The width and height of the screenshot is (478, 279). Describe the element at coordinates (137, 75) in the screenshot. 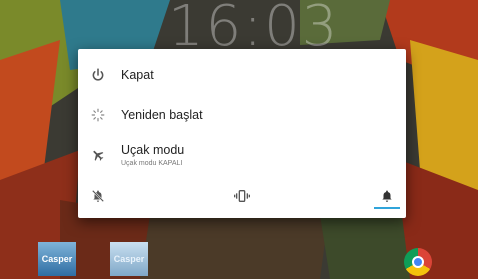

I see `power-off-label: Kapat` at that location.